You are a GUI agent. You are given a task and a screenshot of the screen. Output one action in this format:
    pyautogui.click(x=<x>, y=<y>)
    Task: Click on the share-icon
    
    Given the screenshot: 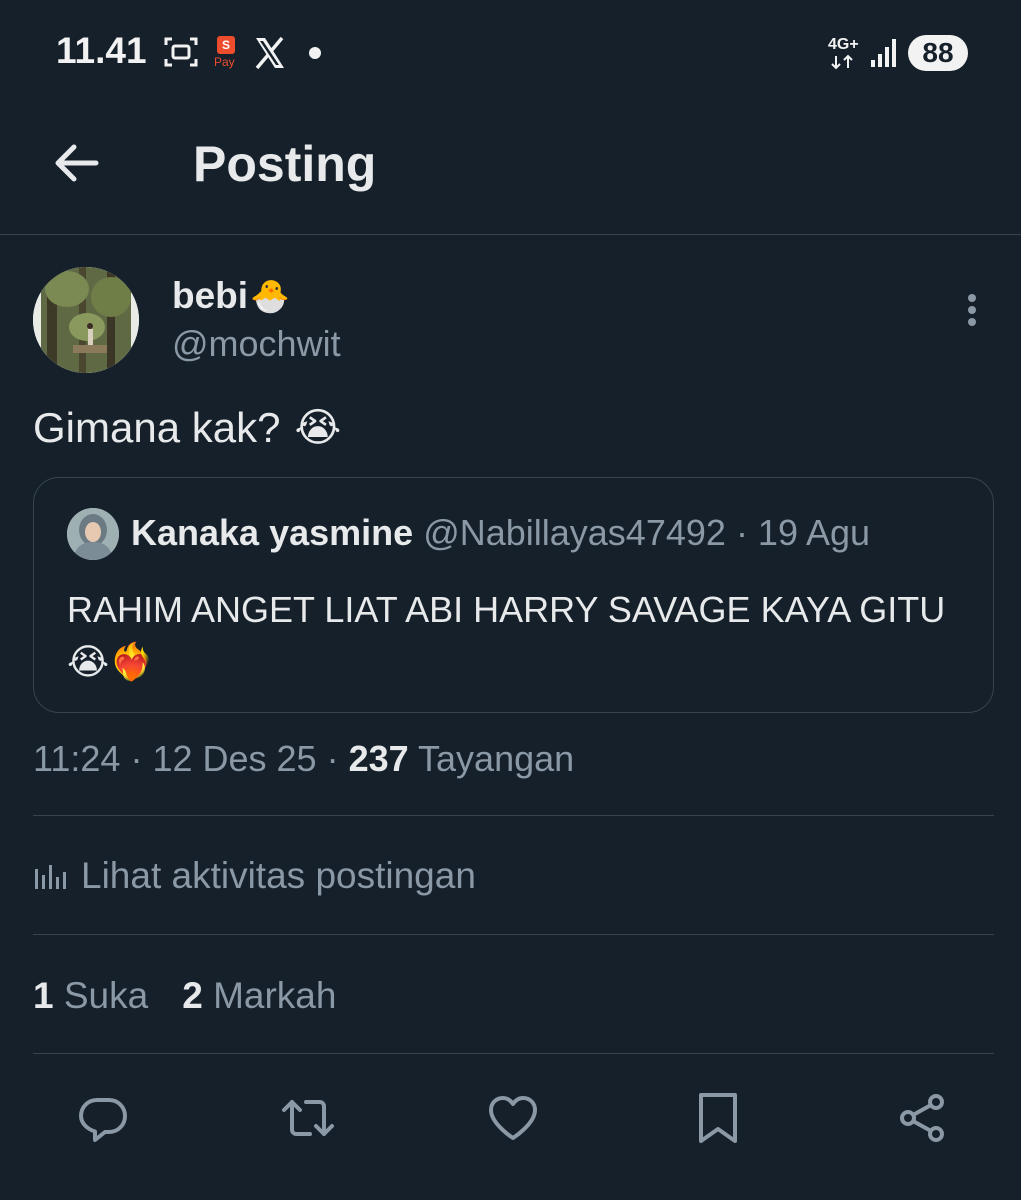 What is the action you would take?
    pyautogui.click(x=922, y=1118)
    